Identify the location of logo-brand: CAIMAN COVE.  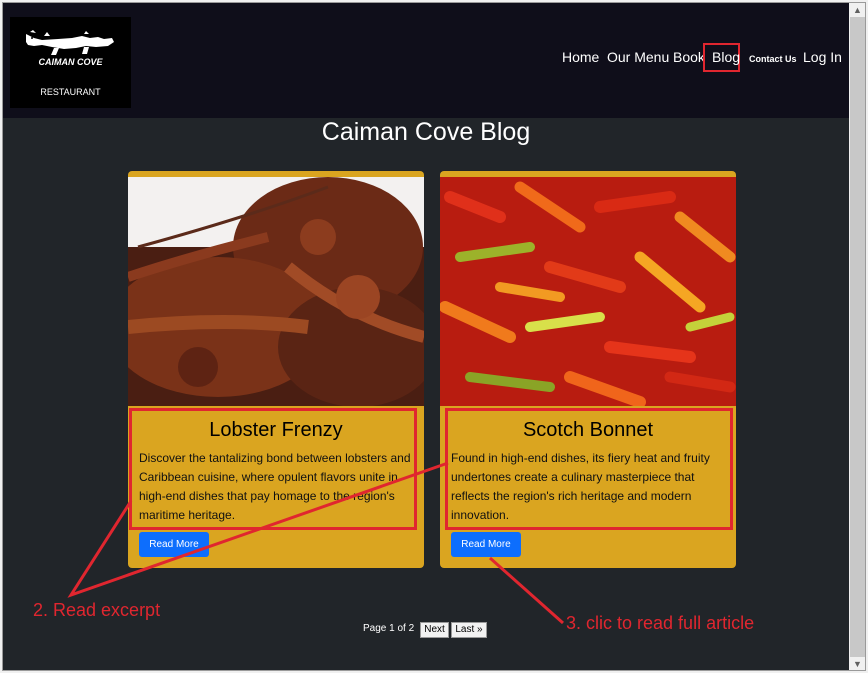
(70, 62).